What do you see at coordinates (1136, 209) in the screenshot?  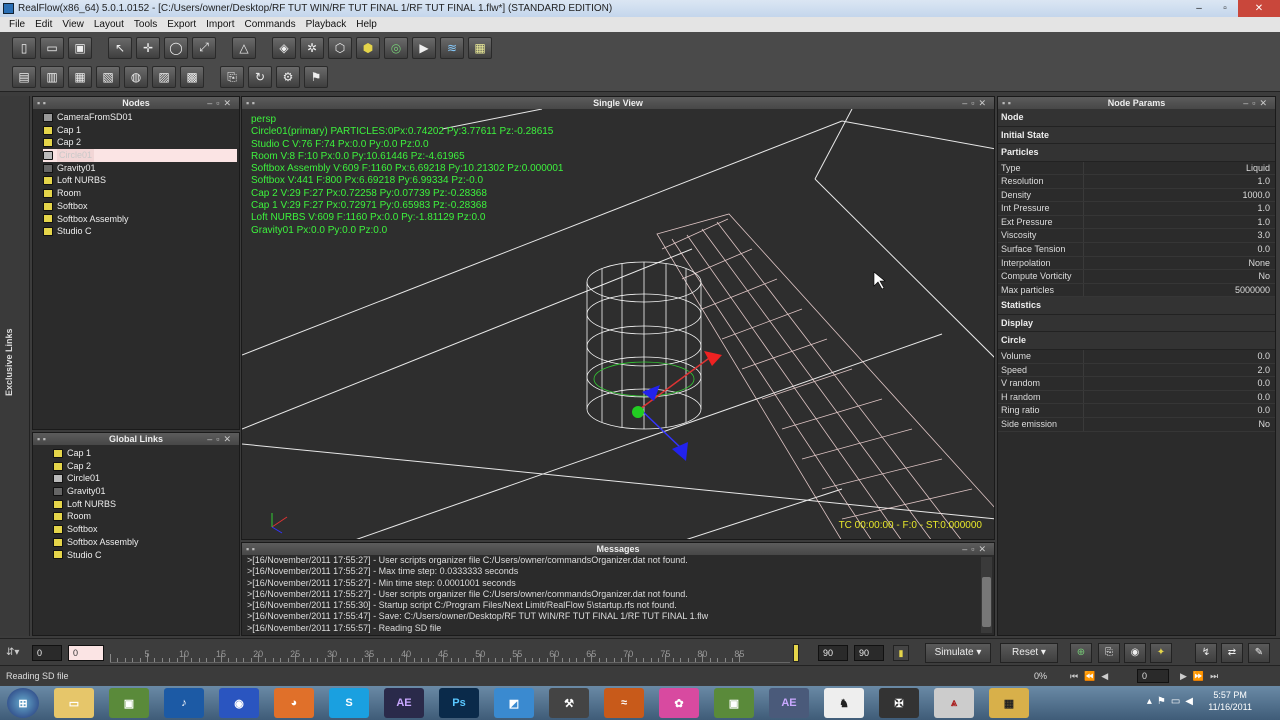 I see `param-row: Int Pressure 1.0` at bounding box center [1136, 209].